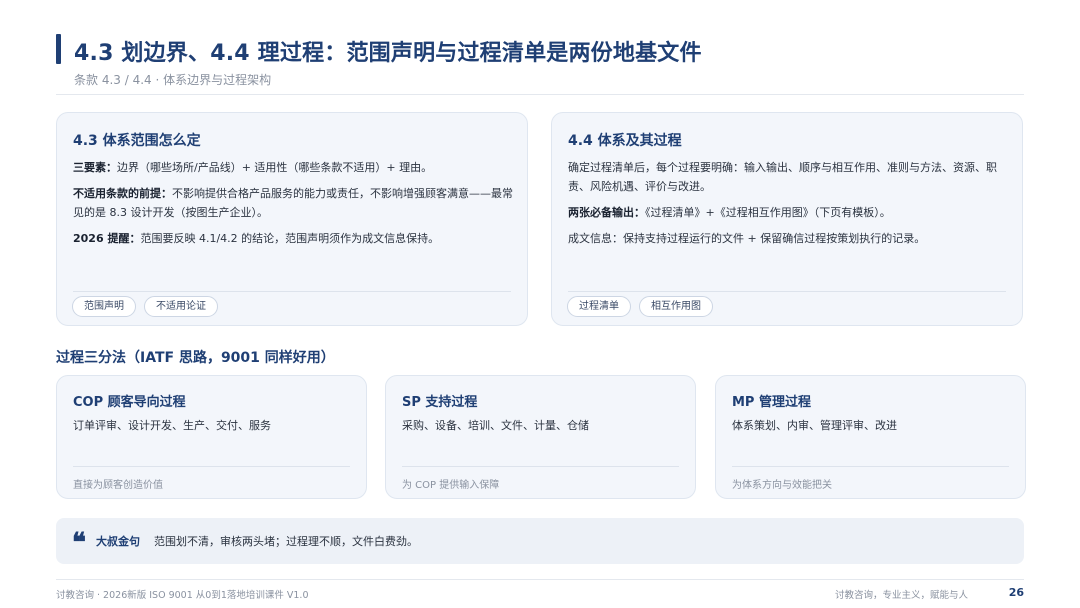 The image size is (1080, 608). I want to click on process-type-card-sp: SP 支持过程 采购、设备、培训、文件、计量、仓储 为 COP 提供输入保障, so click(540, 437).